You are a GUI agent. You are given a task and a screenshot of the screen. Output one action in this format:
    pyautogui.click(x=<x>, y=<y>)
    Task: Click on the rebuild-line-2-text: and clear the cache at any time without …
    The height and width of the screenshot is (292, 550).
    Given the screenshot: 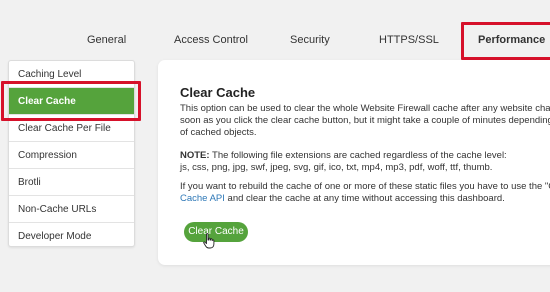 What is the action you would take?
    pyautogui.click(x=364, y=198)
    